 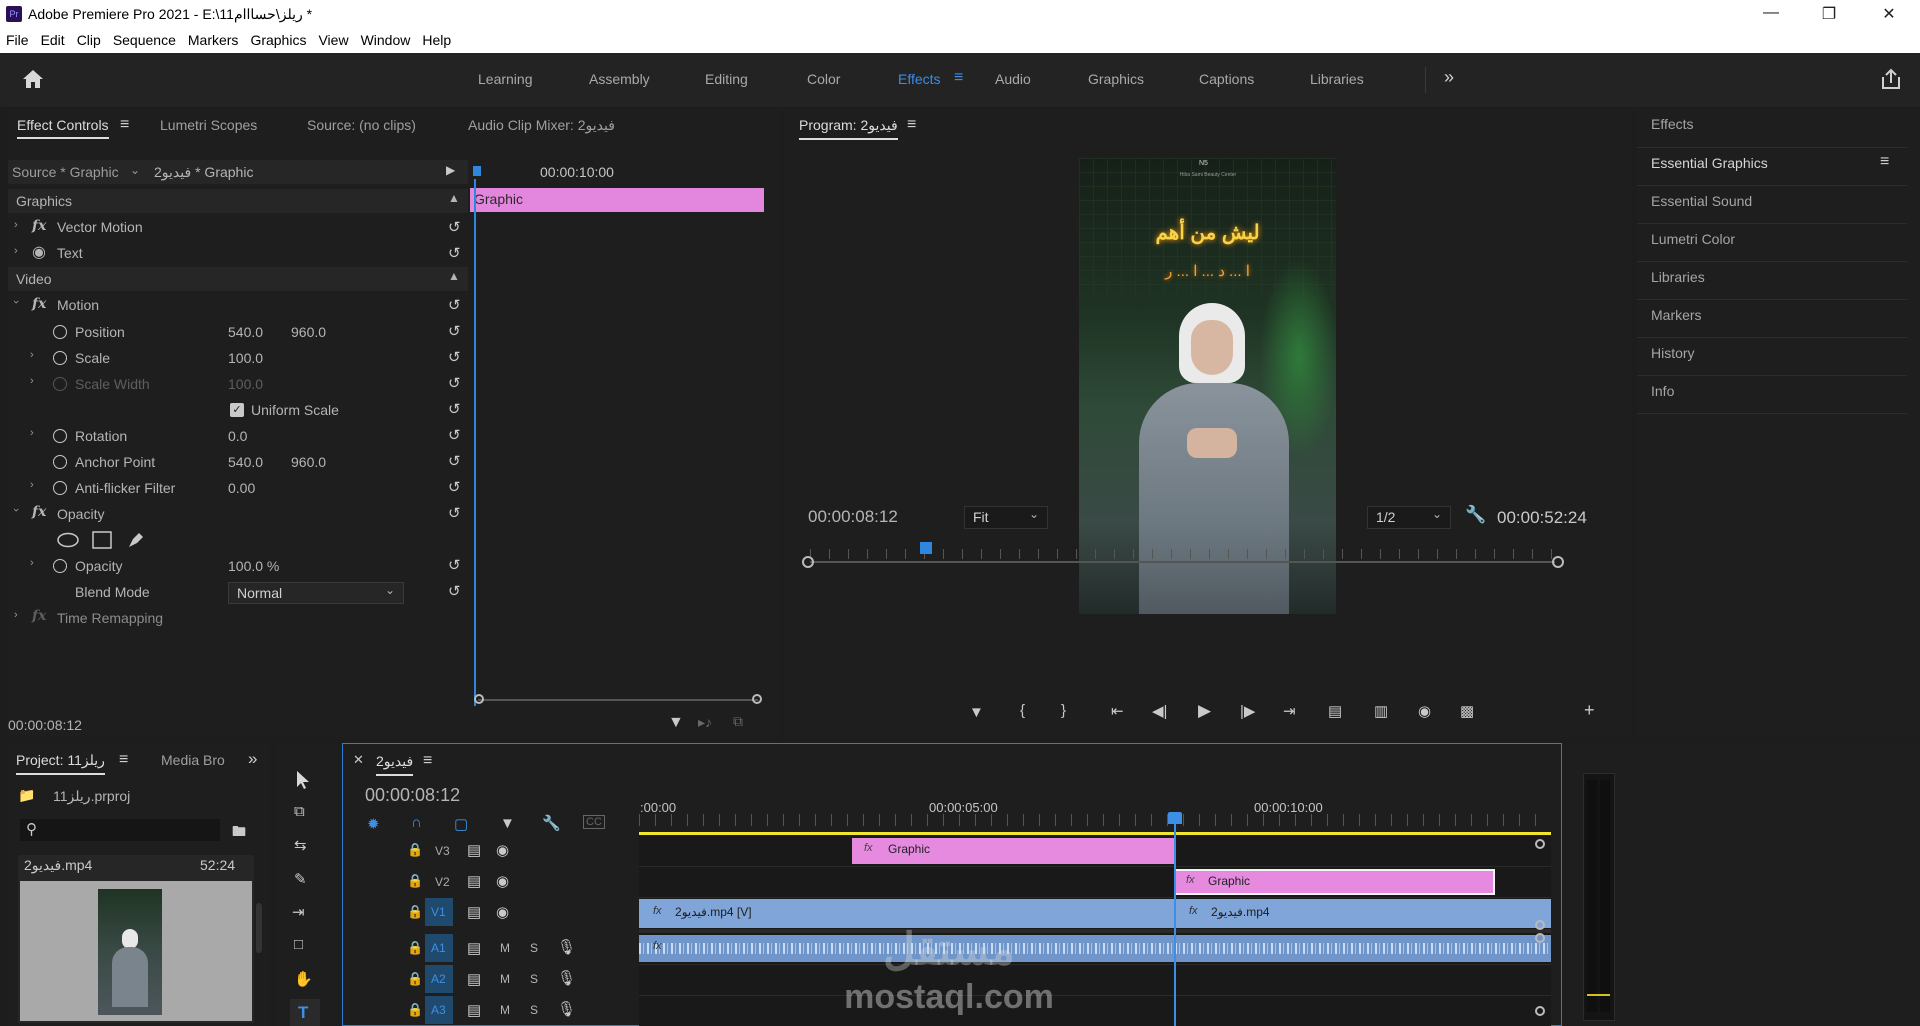 What do you see at coordinates (238, 618) in the screenshot?
I see `time-remapping-row: › fx Time Remapping` at bounding box center [238, 618].